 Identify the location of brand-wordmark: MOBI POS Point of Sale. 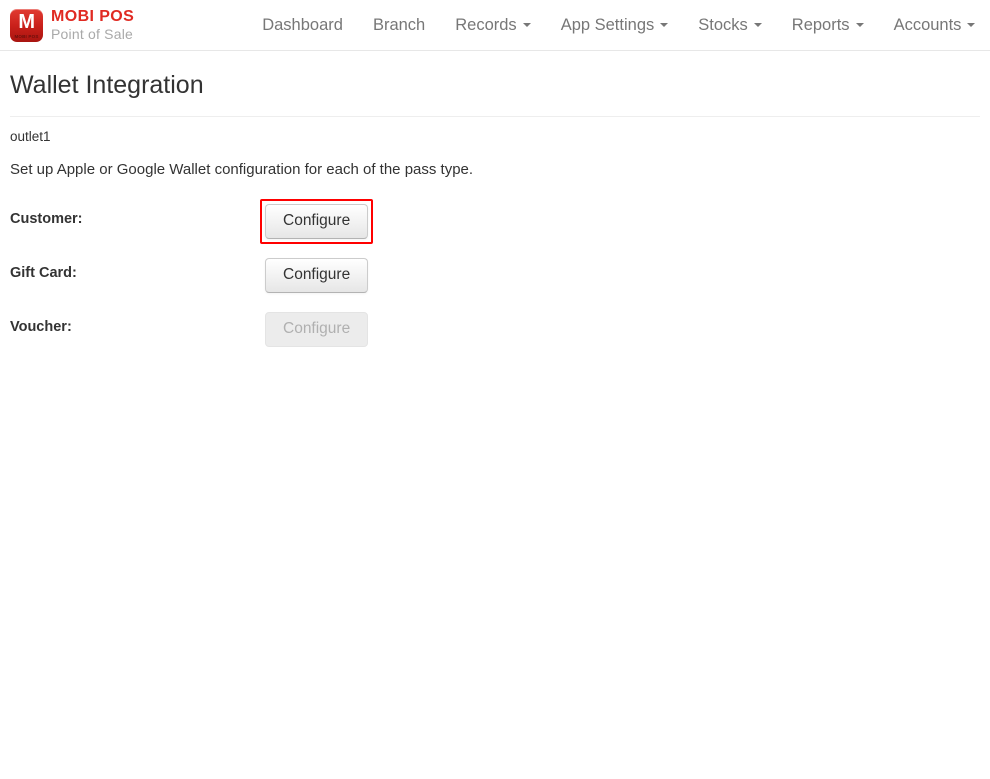
(92, 25).